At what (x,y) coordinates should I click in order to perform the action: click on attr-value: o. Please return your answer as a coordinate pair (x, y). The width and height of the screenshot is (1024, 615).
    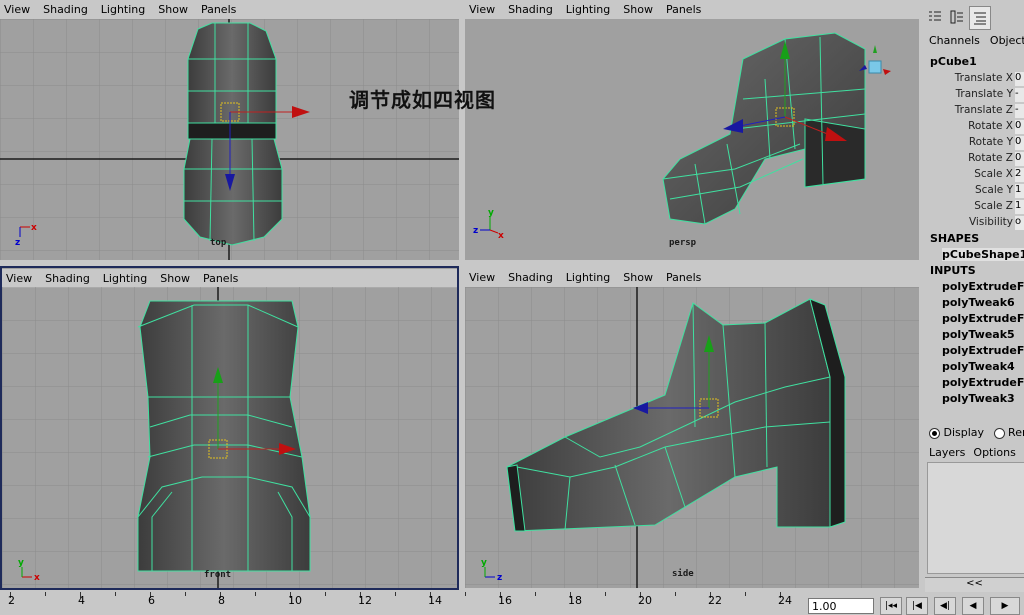
    Looking at the image, I should click on (1019, 223).